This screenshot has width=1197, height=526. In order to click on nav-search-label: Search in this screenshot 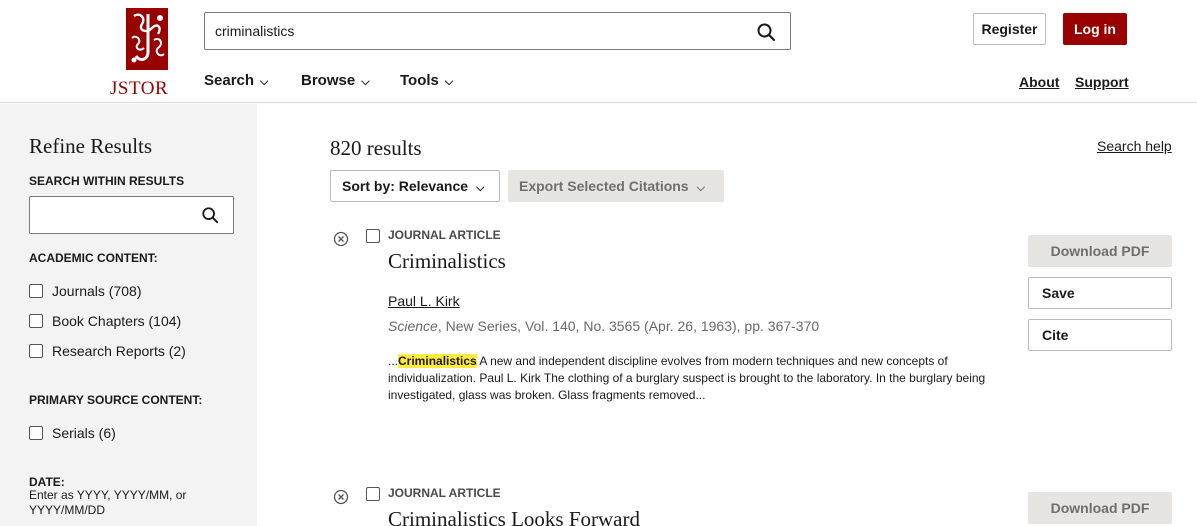, I will do `click(229, 80)`.